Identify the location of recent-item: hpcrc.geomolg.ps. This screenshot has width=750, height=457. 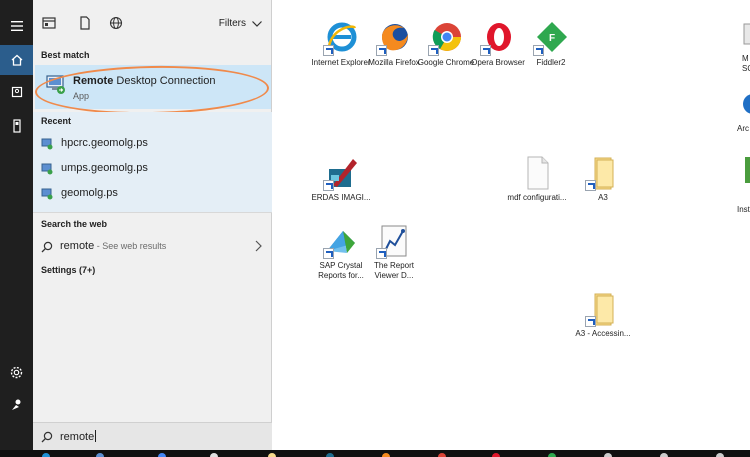
(152, 144).